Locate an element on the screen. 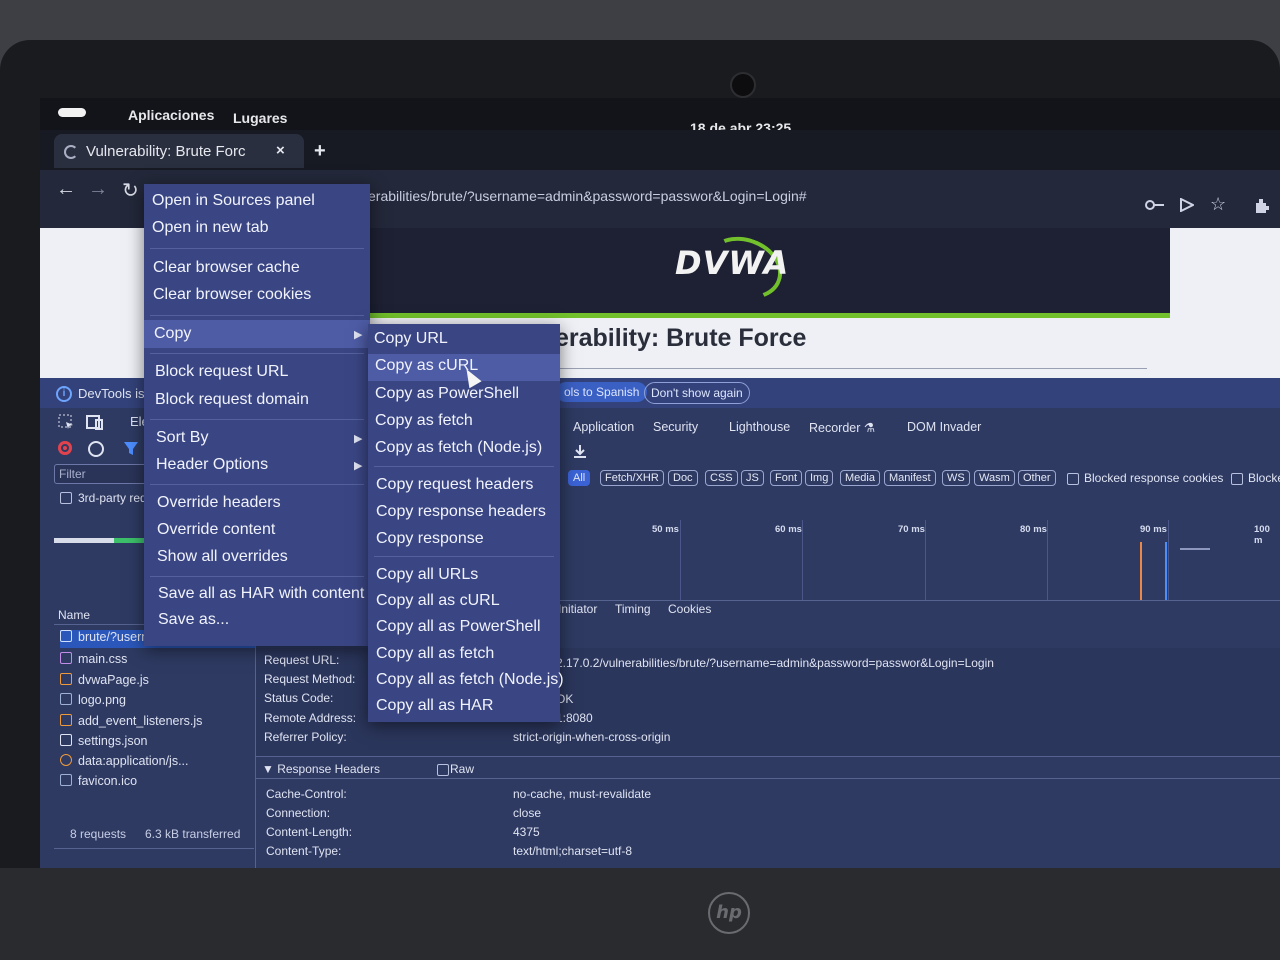 This screenshot has width=1280, height=960. bookmark-star-icon: ☆ is located at coordinates (1218, 204).